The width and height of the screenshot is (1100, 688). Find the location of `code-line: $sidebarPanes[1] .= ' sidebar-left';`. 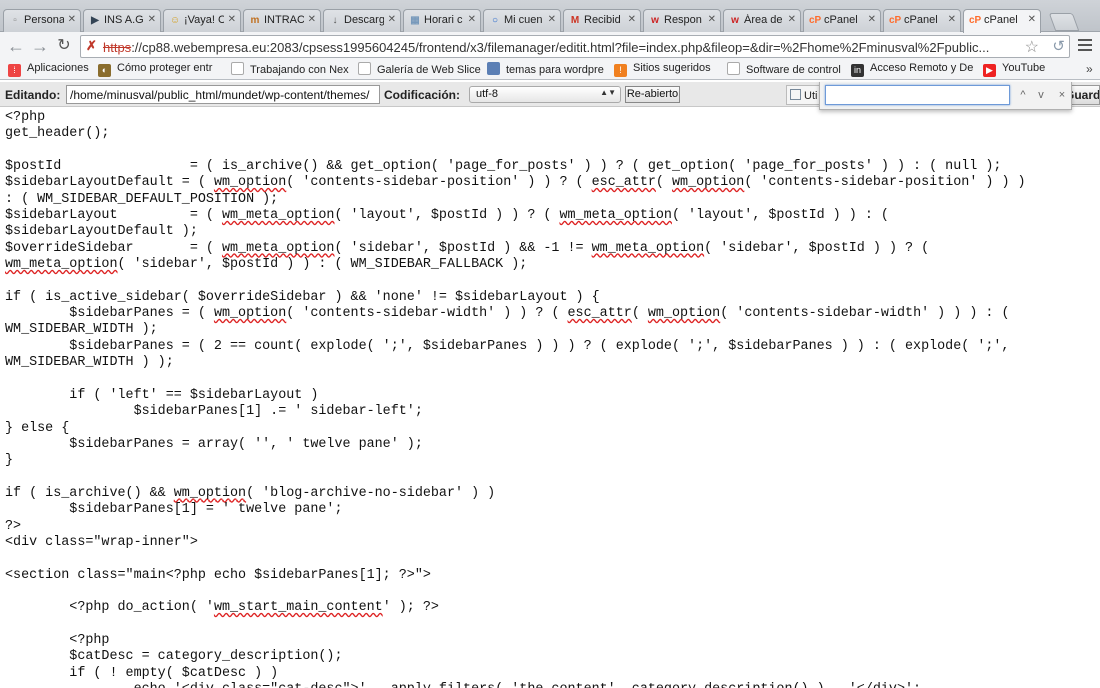

code-line: $sidebarPanes[1] .= ' sidebar-left'; is located at coordinates (214, 411).